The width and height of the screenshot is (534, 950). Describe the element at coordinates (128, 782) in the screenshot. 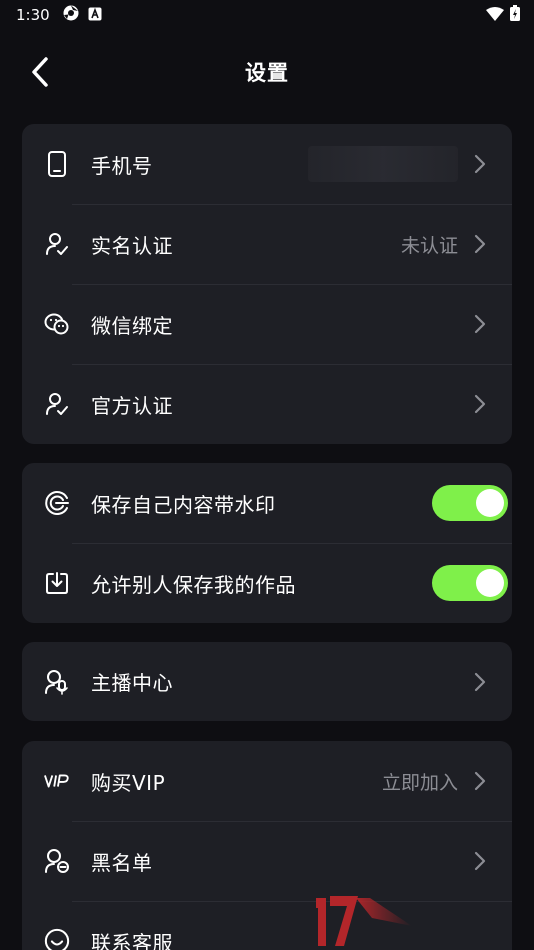

I see `vip-label: 购买VIP` at that location.